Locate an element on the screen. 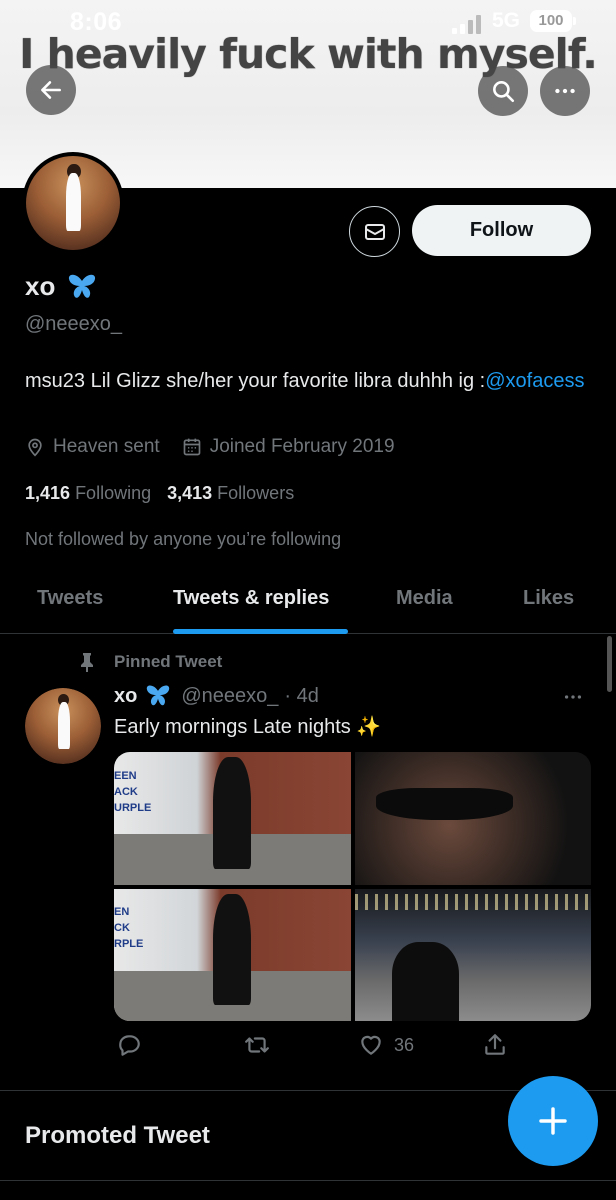 This screenshot has height=1200, width=616. reply-icon is located at coordinates (129, 1045).